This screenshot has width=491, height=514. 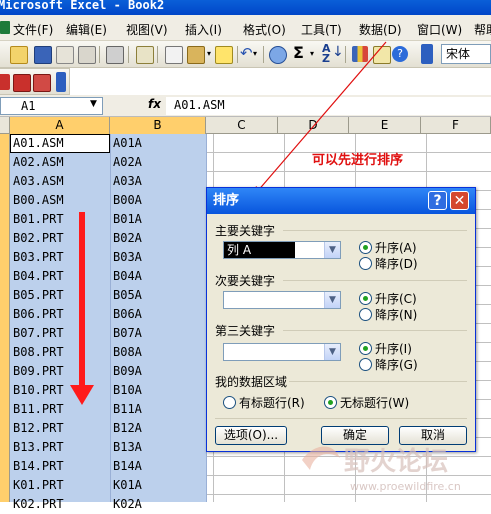 I want to click on row-headers, so click(x=5, y=318).